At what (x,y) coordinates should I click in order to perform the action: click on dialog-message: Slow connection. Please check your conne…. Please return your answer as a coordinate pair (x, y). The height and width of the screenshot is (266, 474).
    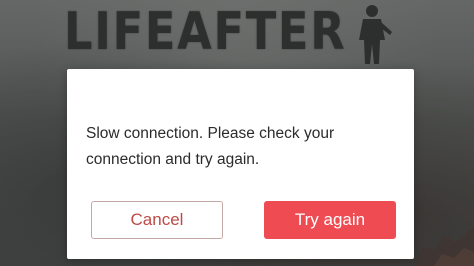
    Looking at the image, I should click on (210, 146).